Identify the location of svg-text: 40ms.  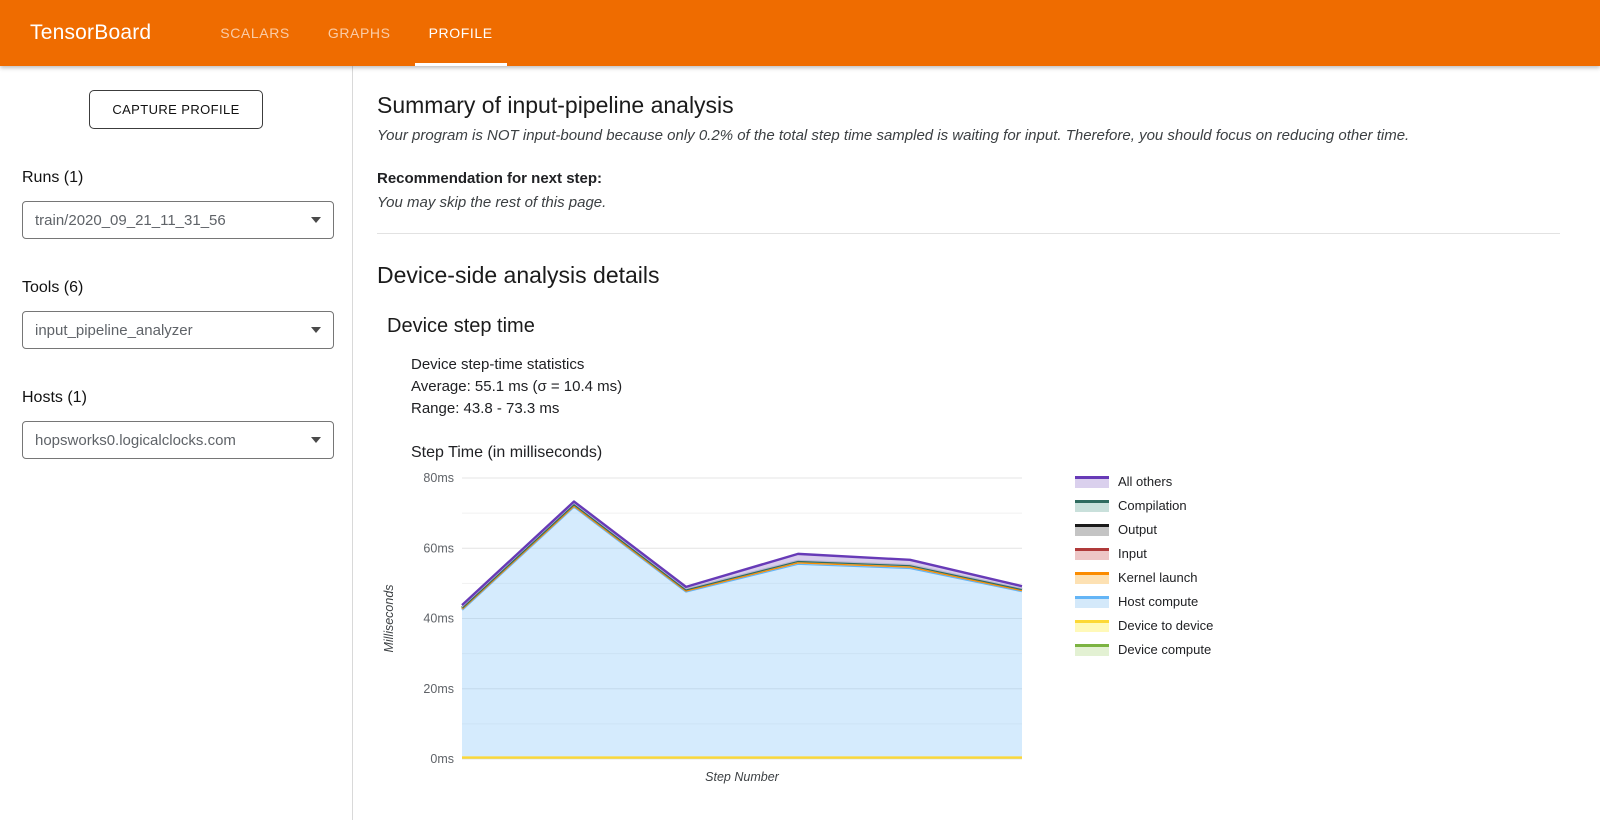
(438, 619).